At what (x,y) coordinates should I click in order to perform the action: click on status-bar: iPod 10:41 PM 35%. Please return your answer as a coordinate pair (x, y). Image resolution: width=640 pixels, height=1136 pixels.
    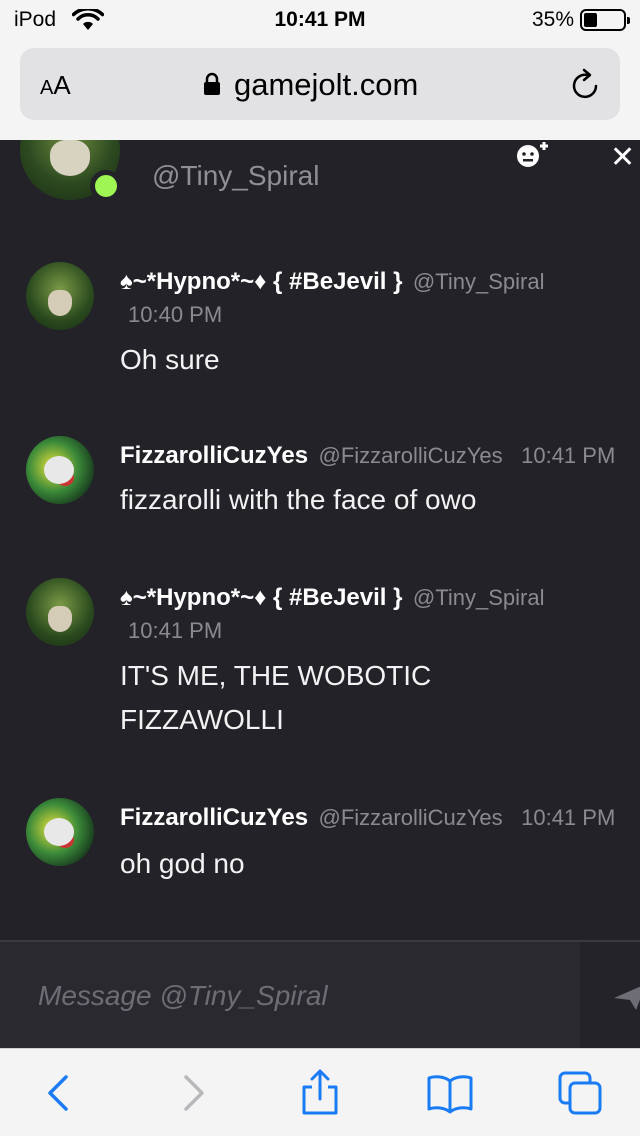
    Looking at the image, I should click on (320, 20).